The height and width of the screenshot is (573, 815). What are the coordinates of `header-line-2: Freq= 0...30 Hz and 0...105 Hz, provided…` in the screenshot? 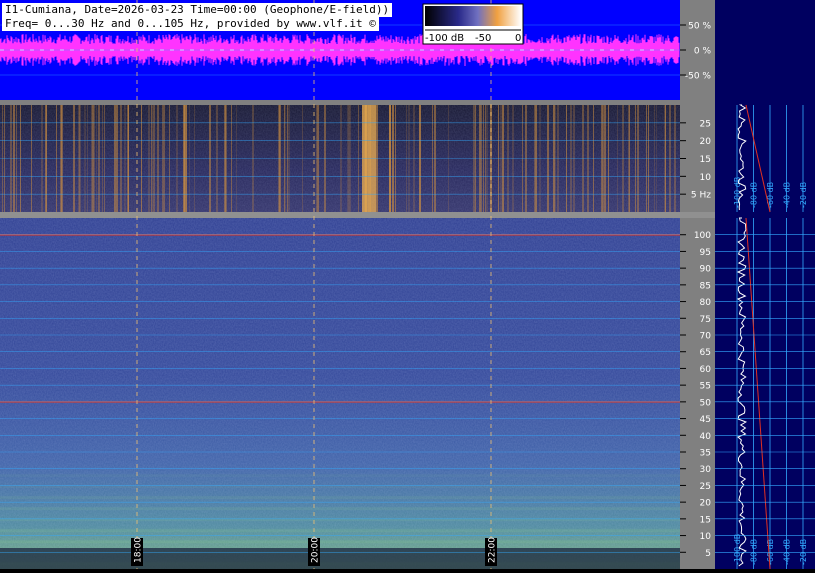 It's located at (190, 24).